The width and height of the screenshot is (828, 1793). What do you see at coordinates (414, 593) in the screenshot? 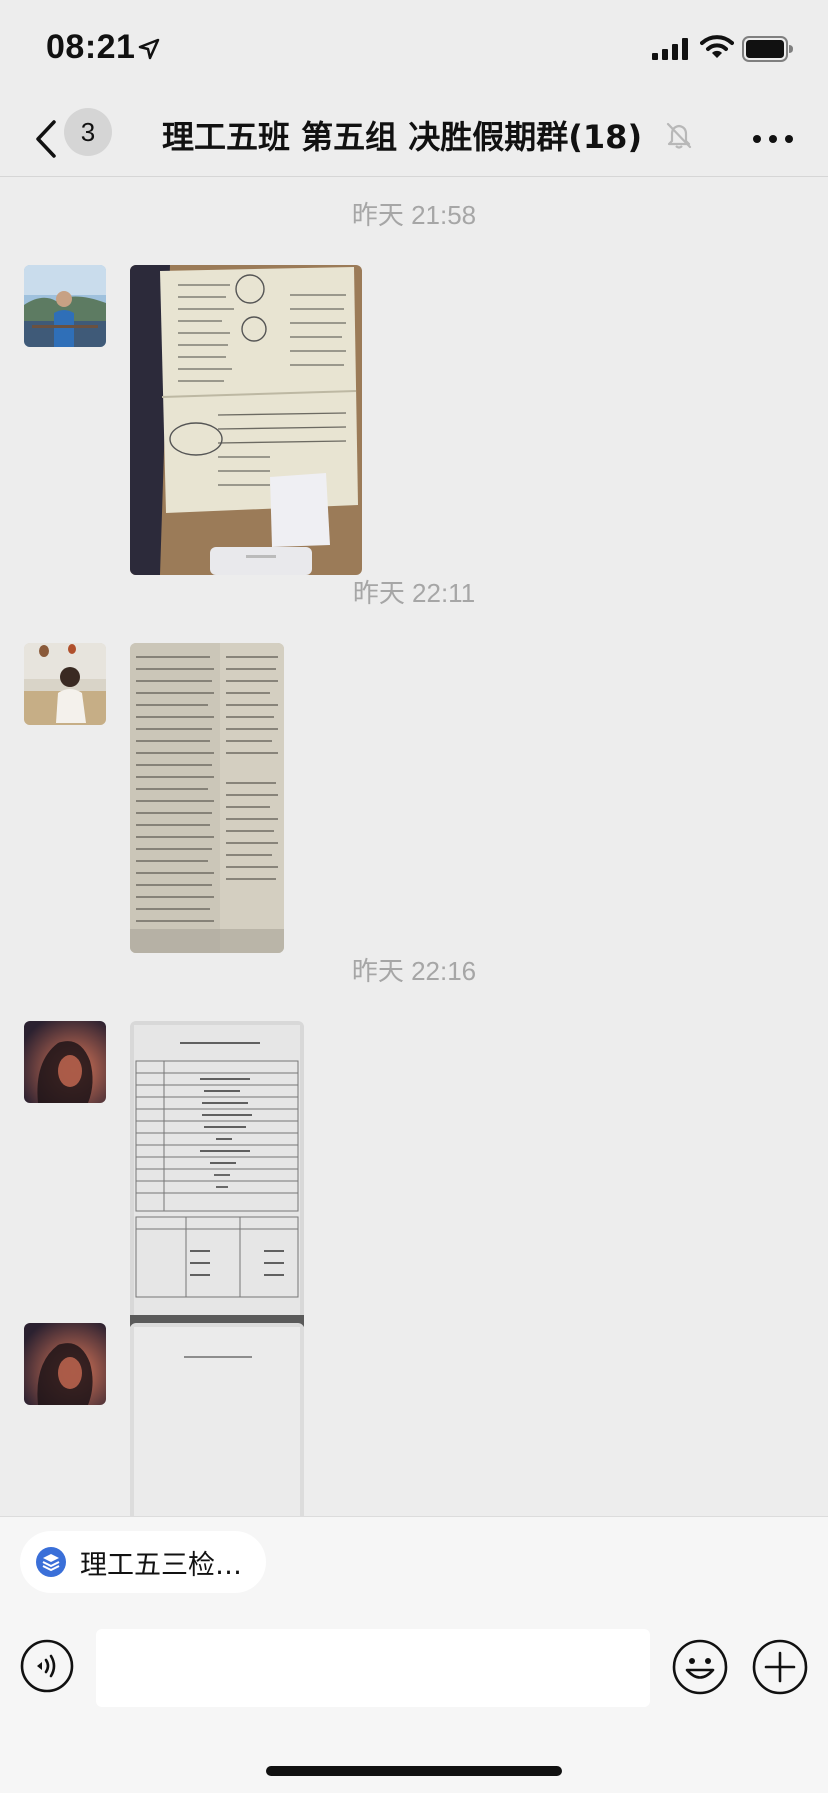
I see `message-timestamp: 昨天 22:11` at bounding box center [414, 593].